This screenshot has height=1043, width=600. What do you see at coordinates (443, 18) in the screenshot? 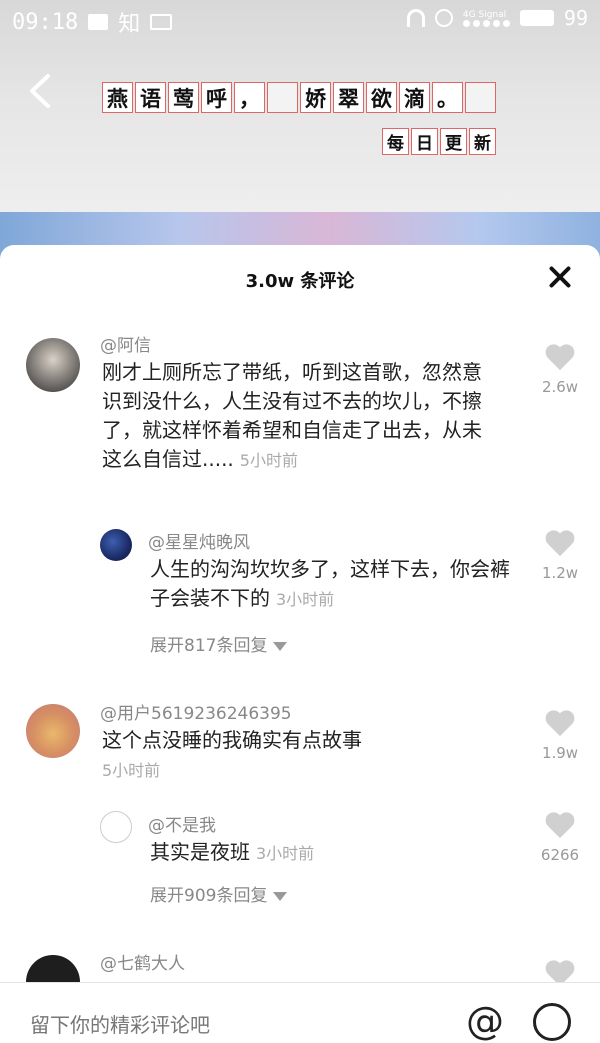
I see `alarm-icon` at bounding box center [443, 18].